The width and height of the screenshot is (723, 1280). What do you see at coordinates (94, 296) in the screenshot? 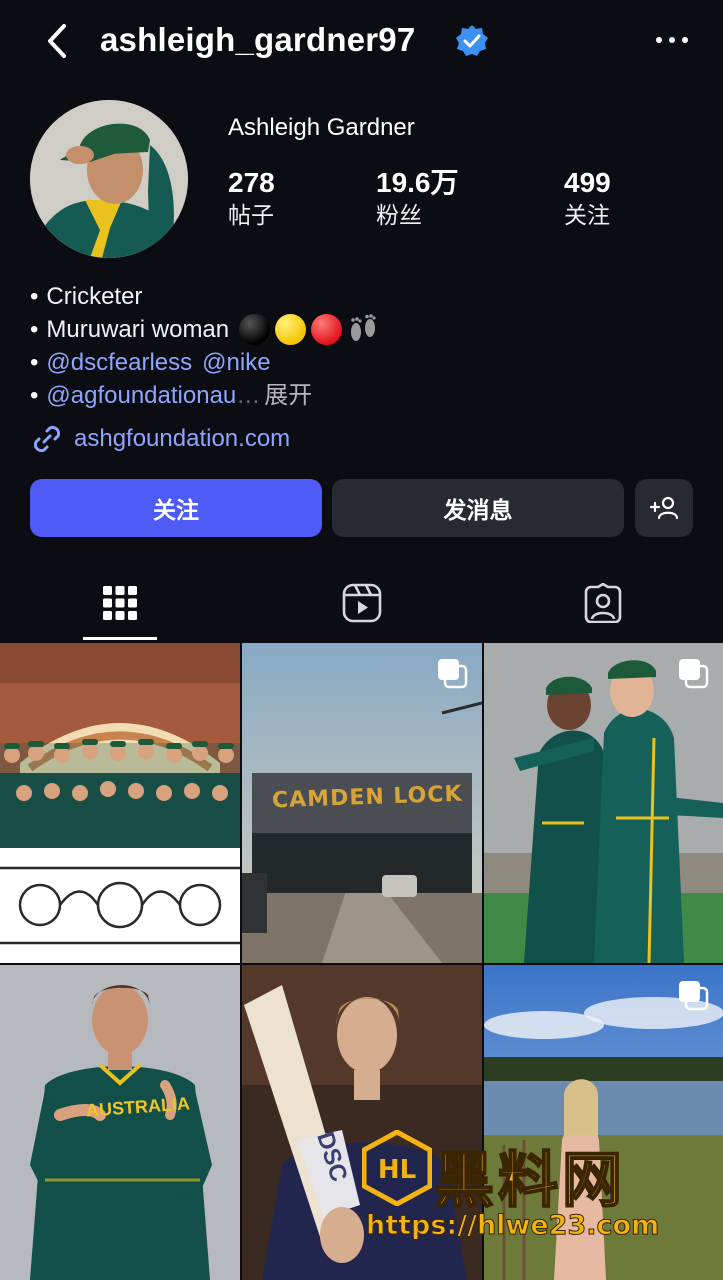
I see `bio-text: Cricketer` at bounding box center [94, 296].